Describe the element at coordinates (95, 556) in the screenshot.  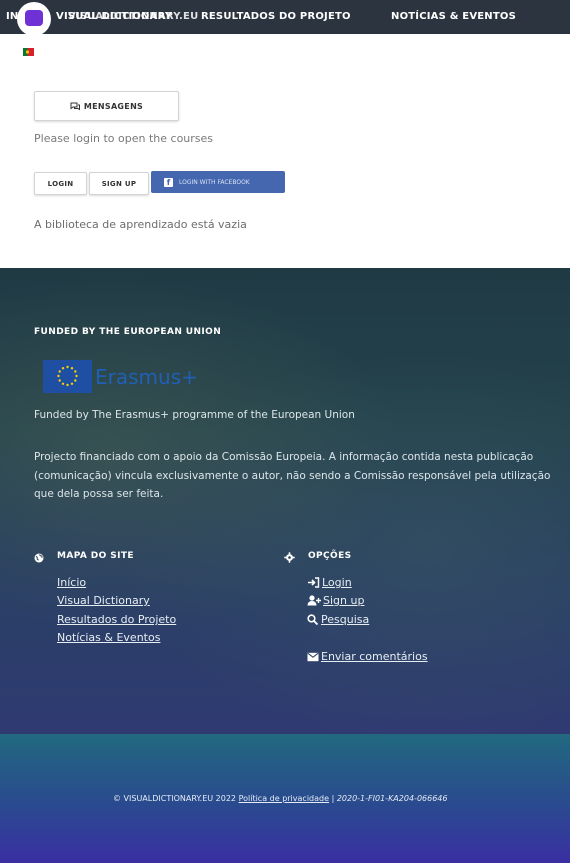
I see `sitemap-heading: MAPA DO SITE` at that location.